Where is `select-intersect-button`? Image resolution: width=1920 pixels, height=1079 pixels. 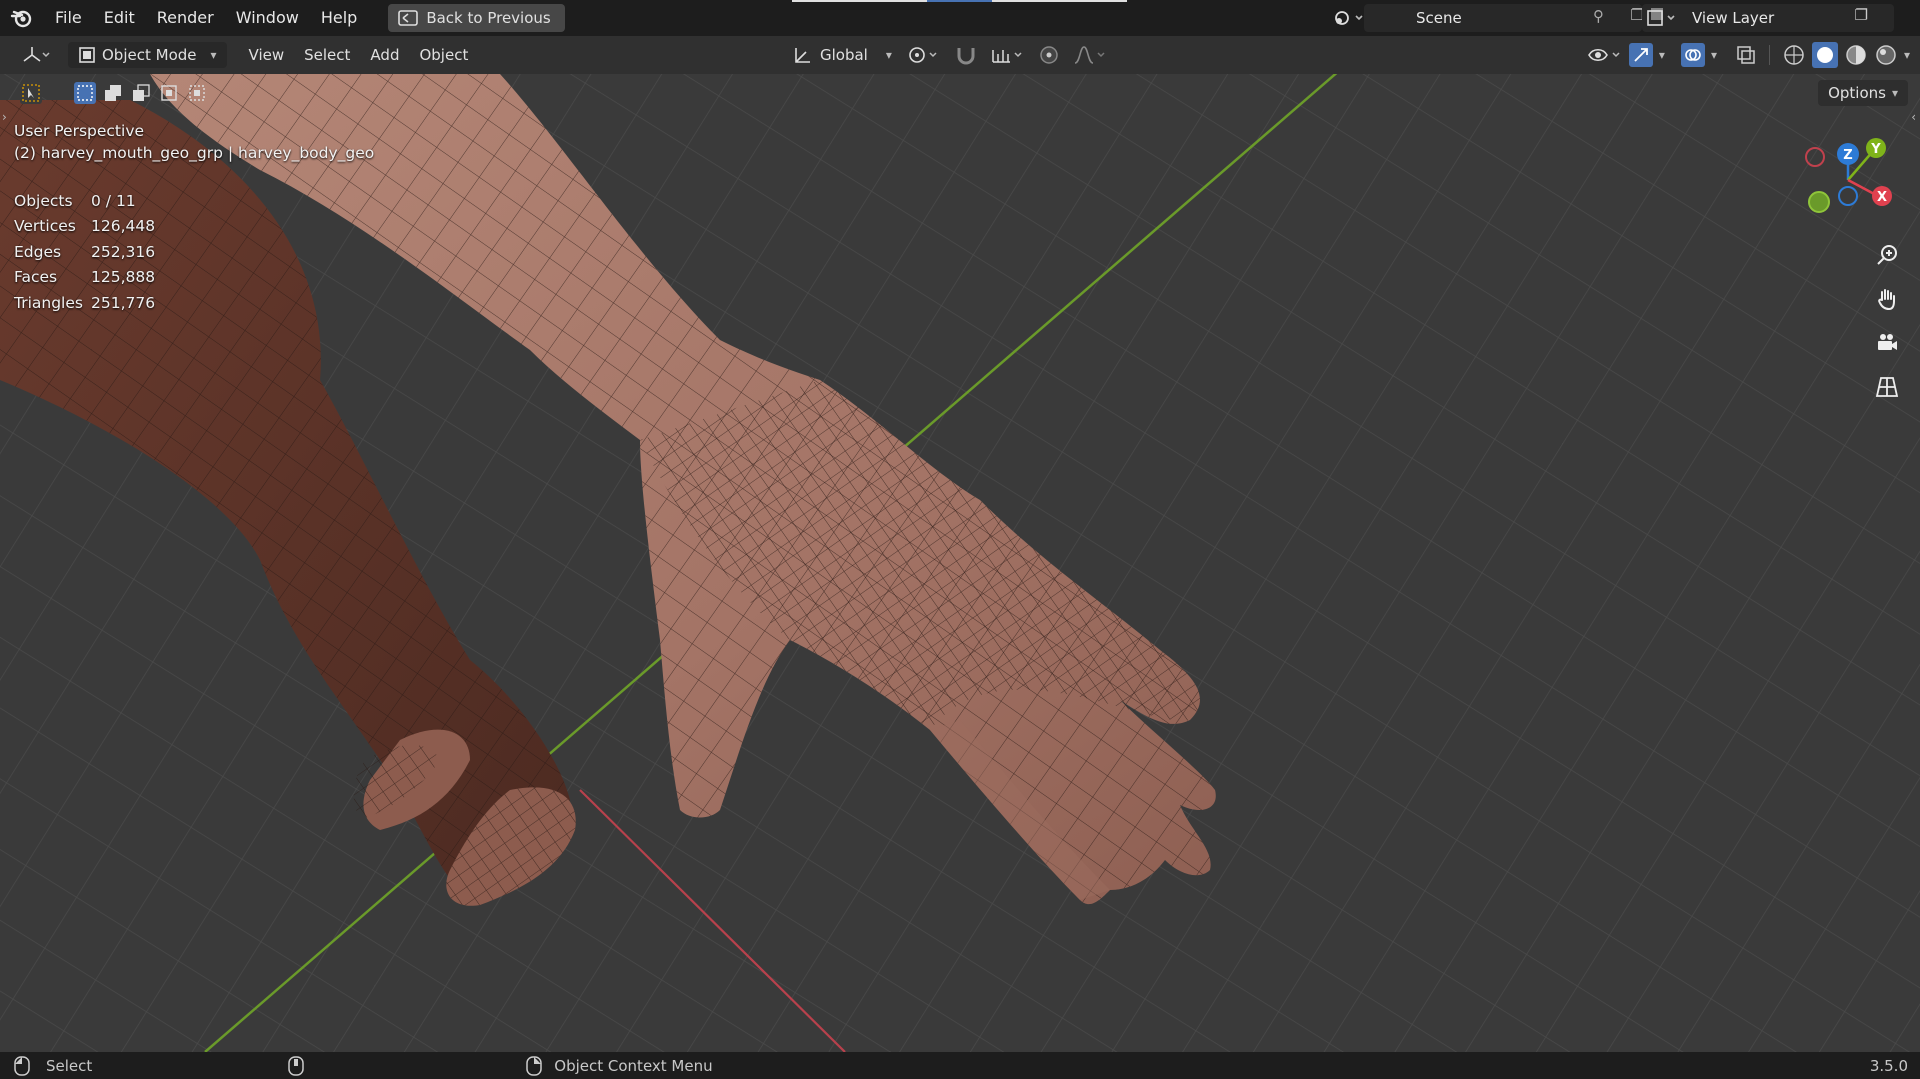 select-intersect-button is located at coordinates (197, 93).